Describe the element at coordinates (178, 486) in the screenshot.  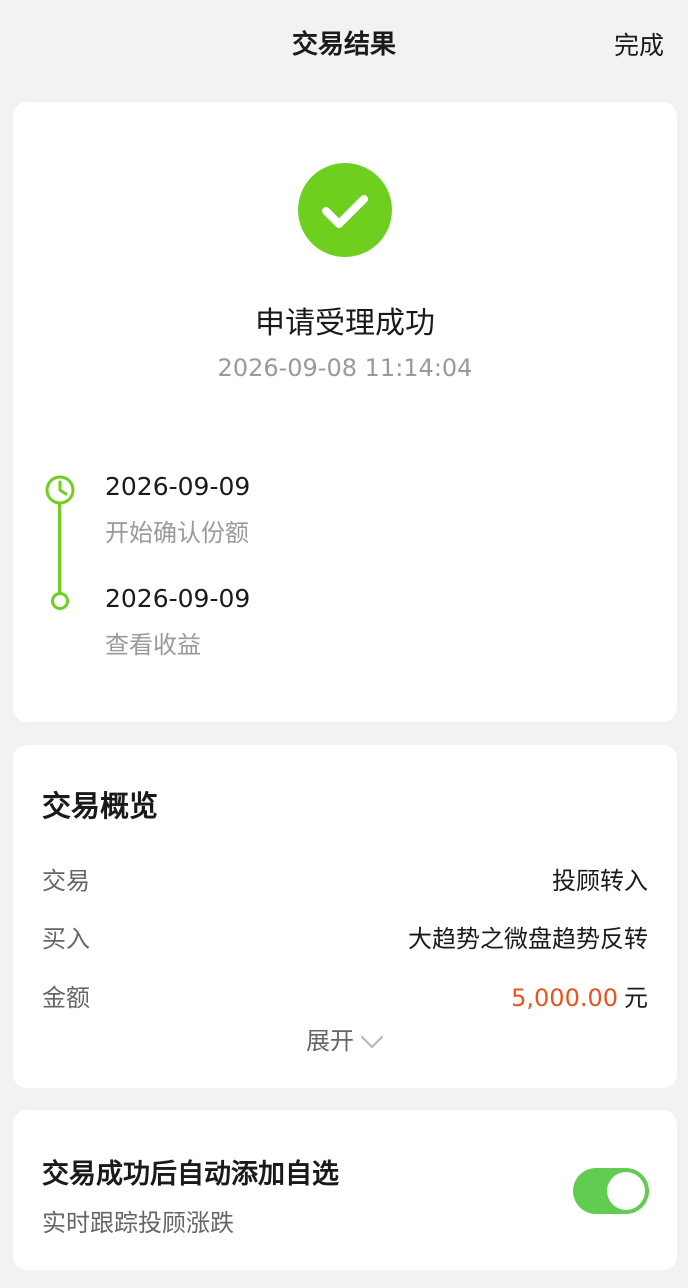
I see `timeline-date-1: 2026-09-09` at that location.